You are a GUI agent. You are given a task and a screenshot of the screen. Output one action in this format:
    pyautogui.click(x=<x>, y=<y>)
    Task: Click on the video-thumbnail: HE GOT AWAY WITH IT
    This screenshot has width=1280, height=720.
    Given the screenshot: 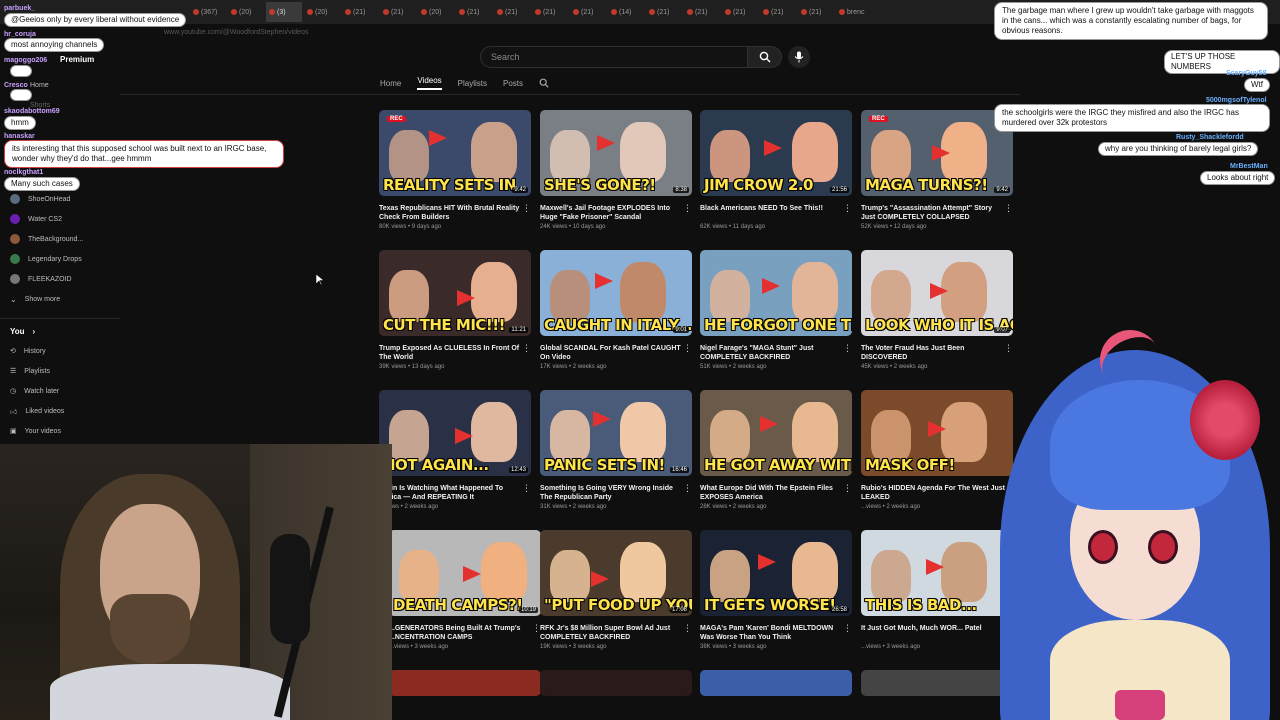 What is the action you would take?
    pyautogui.click(x=776, y=433)
    